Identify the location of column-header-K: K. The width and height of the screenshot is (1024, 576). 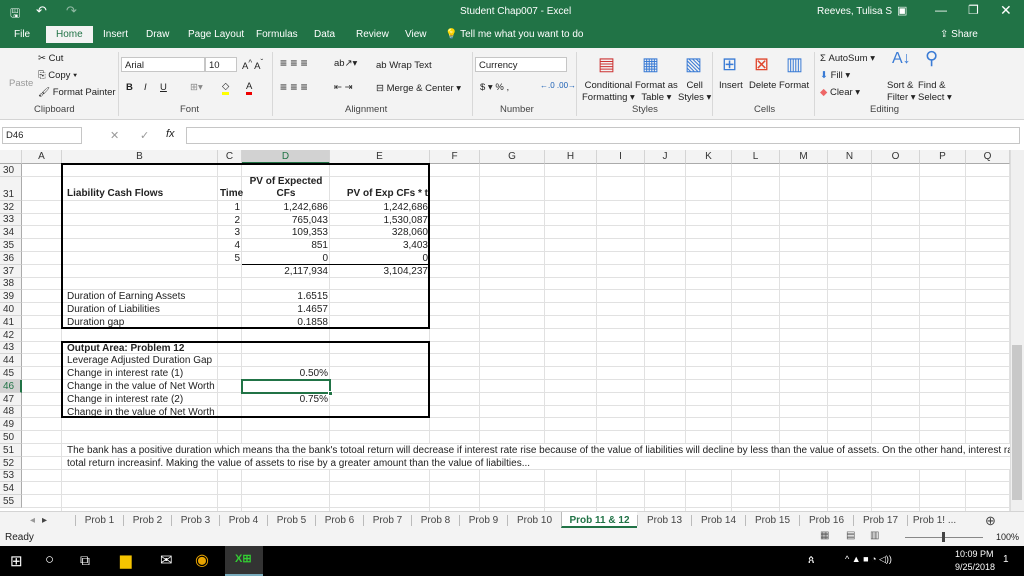
(709, 157).